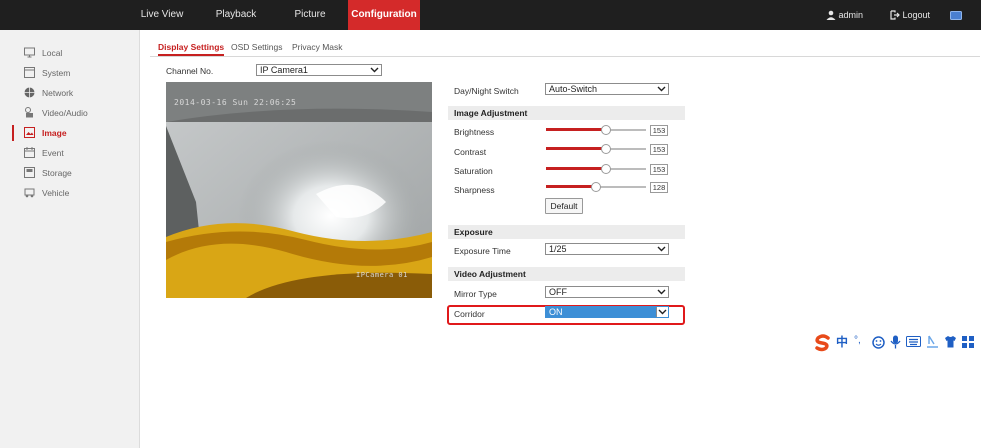 This screenshot has height=448, width=981. I want to click on video-audio-icon, so click(29, 112).